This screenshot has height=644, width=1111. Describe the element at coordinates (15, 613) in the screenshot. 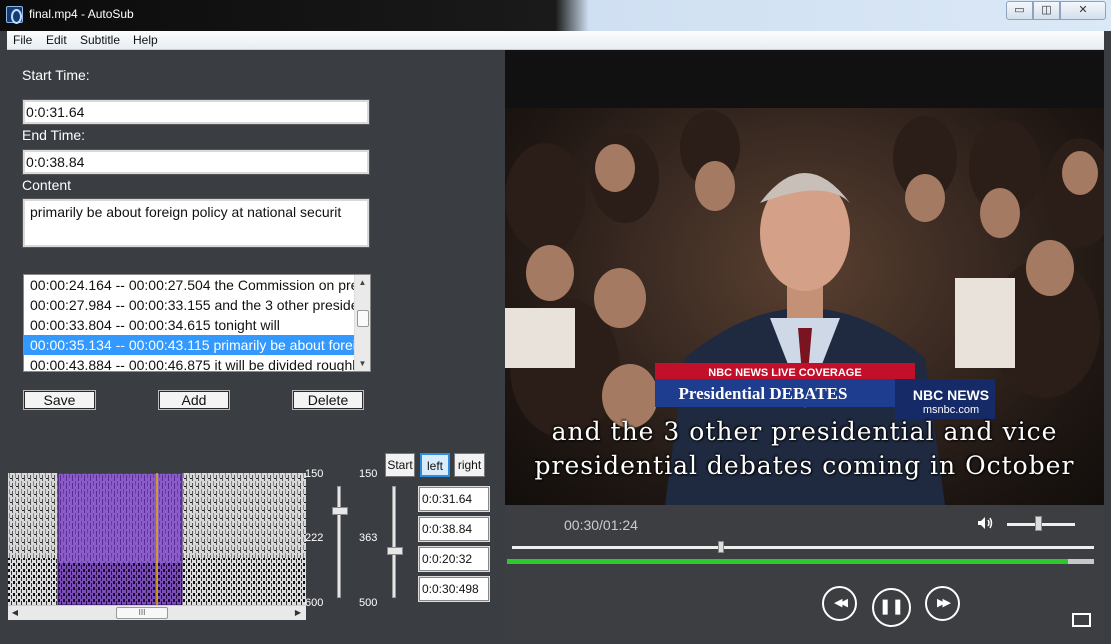

I see `scroll-left-icon: ◀` at that location.